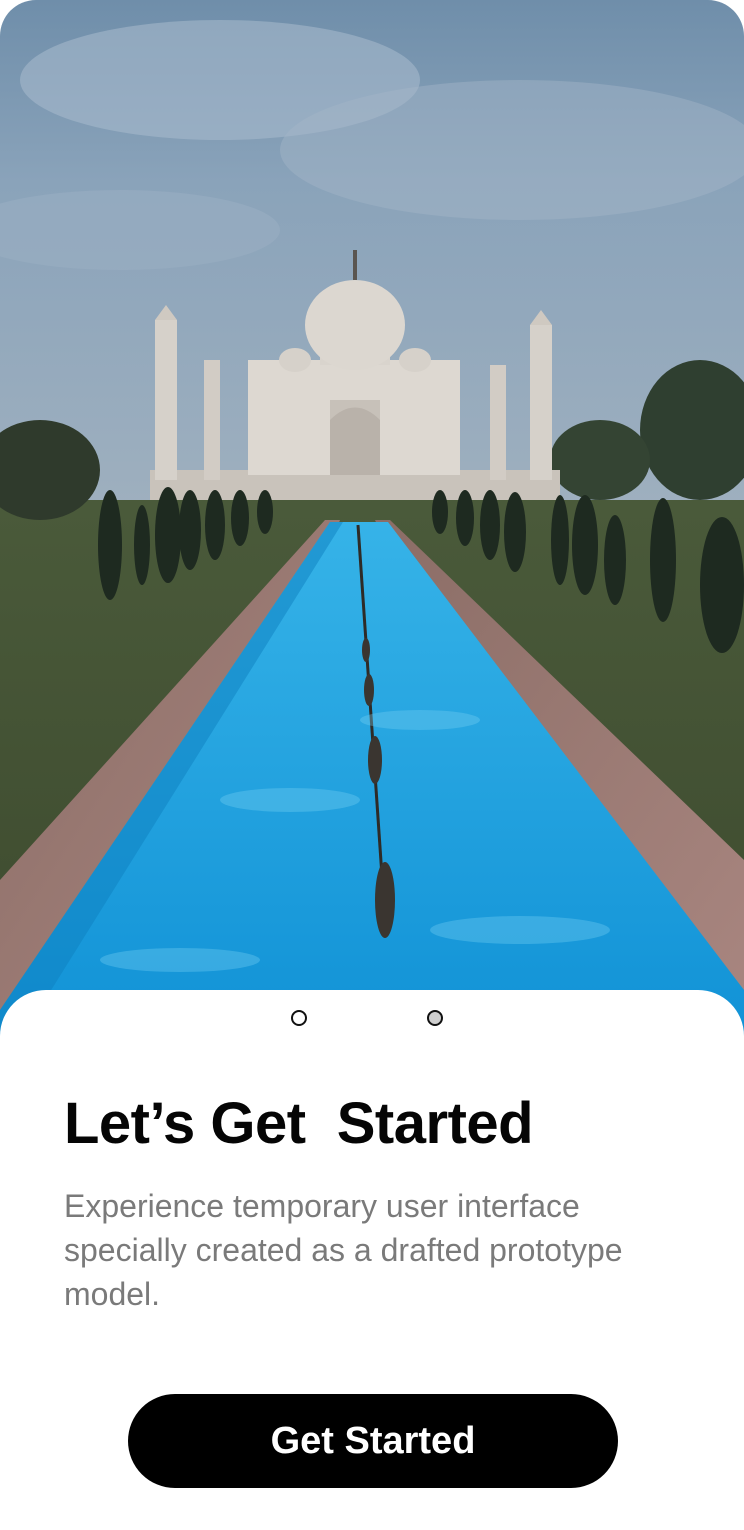  Describe the element at coordinates (373, 1441) in the screenshot. I see `get-started-button: Get Started` at that location.